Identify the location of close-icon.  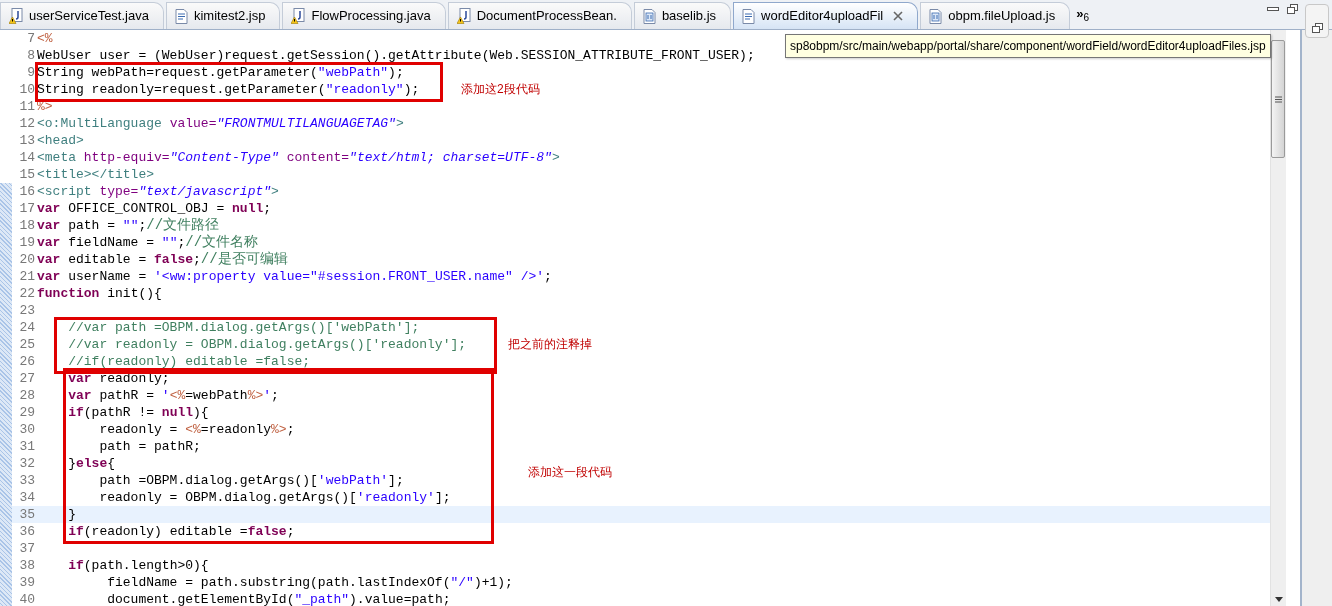
(898, 16).